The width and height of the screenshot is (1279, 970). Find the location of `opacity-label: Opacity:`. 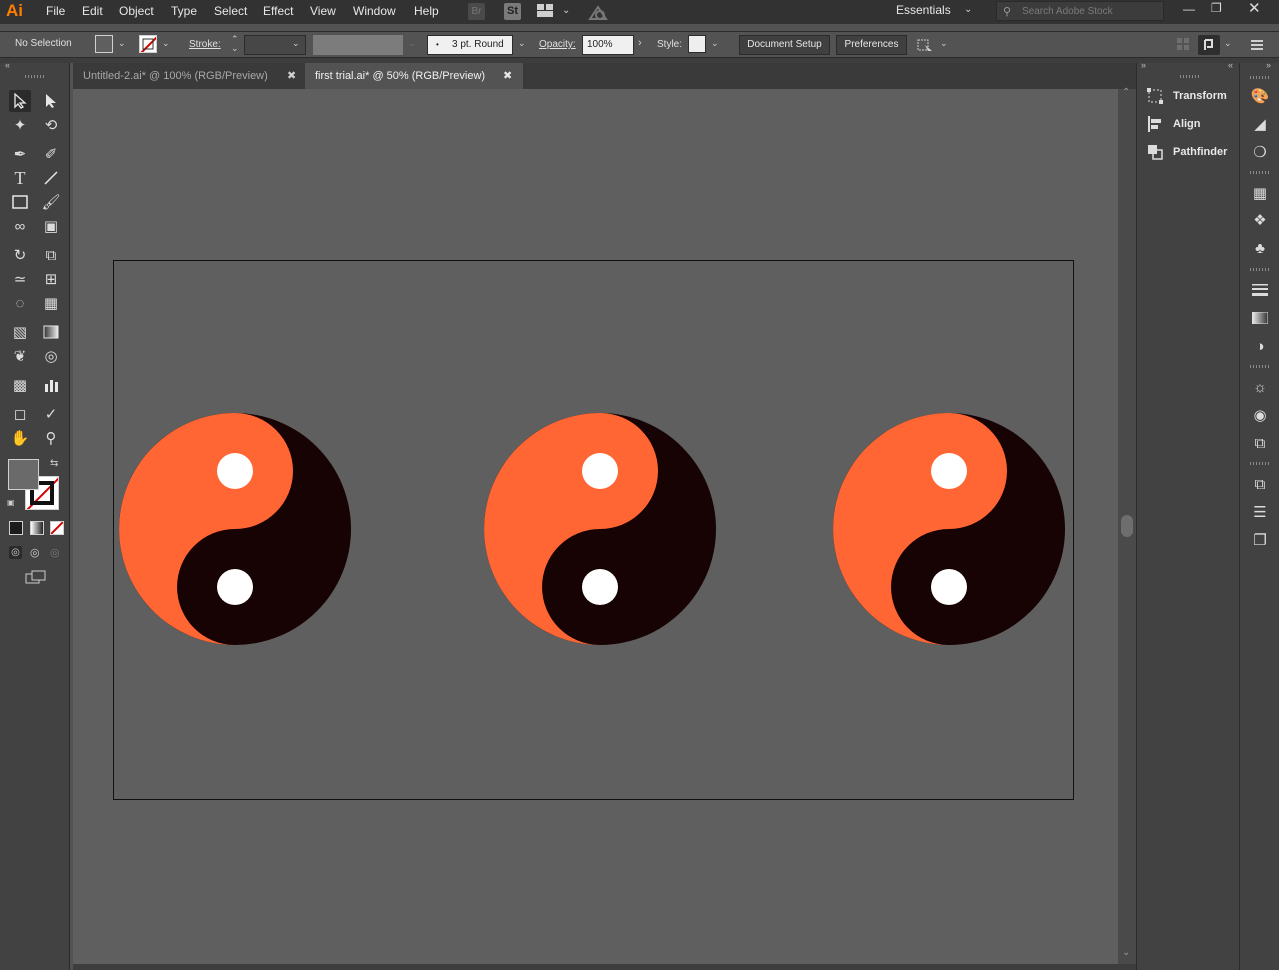

opacity-label: Opacity: is located at coordinates (557, 44).